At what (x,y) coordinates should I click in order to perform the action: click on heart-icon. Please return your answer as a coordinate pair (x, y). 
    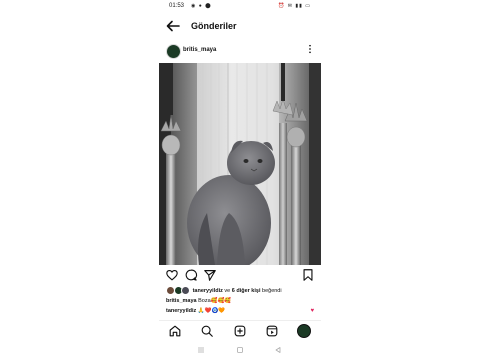
    Looking at the image, I should click on (172, 275).